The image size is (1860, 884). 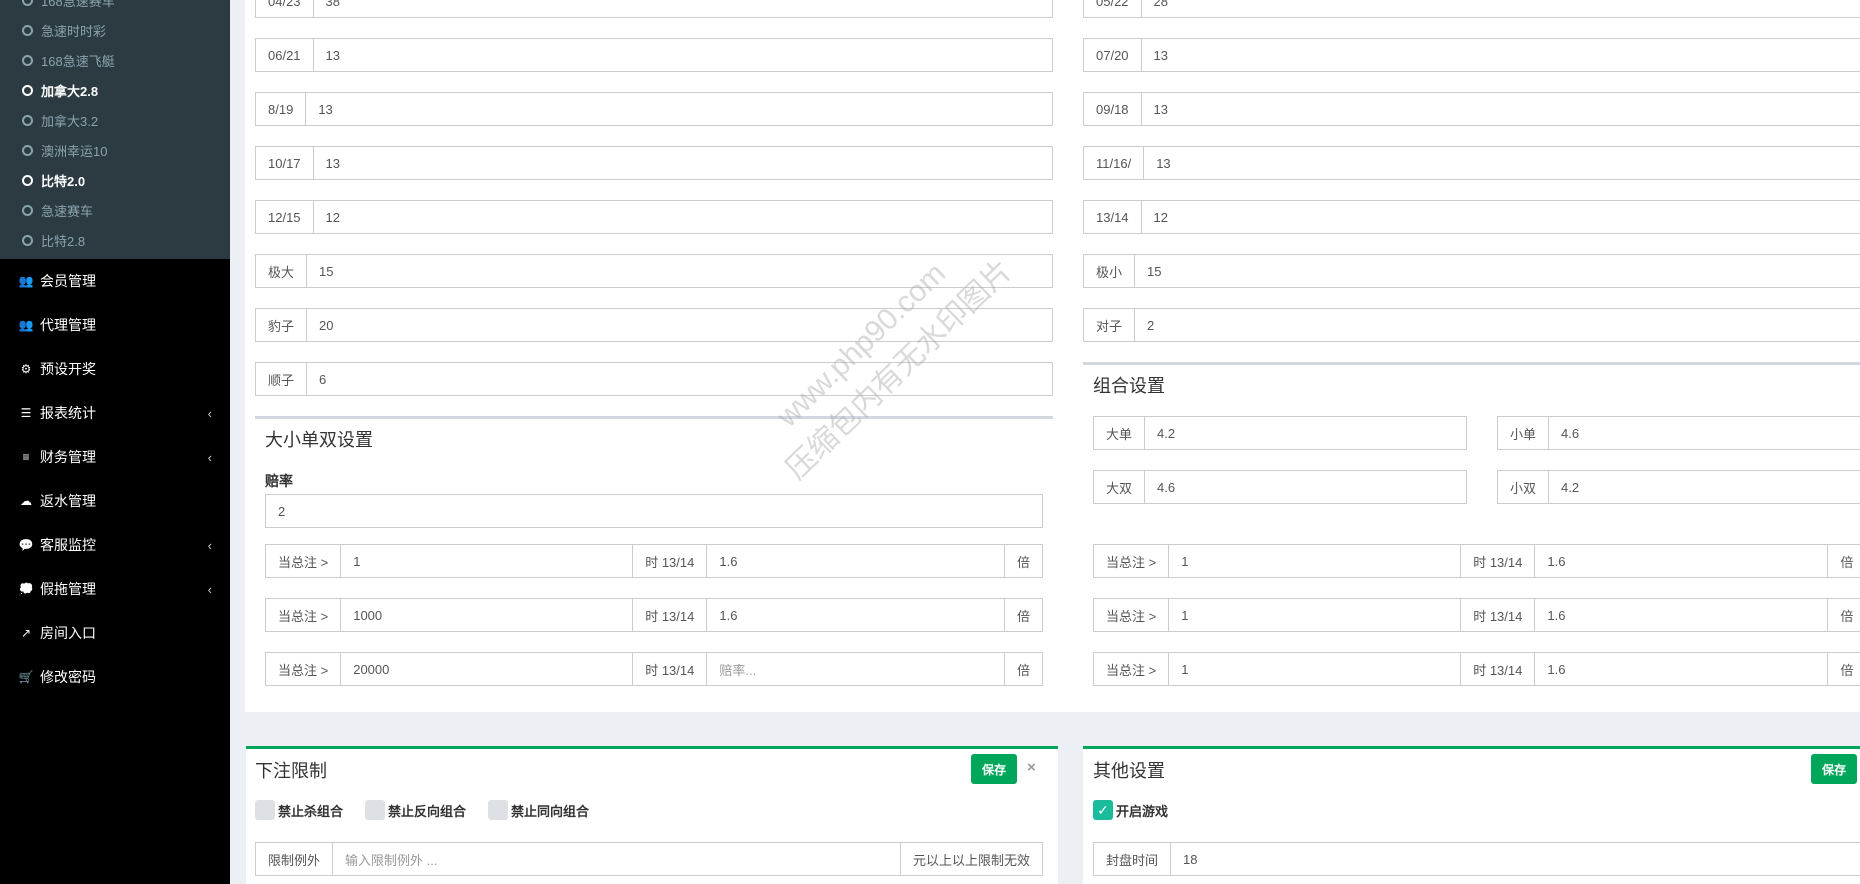 What do you see at coordinates (654, 379) in the screenshot?
I see `odds-row-straight: 顺子 6` at bounding box center [654, 379].